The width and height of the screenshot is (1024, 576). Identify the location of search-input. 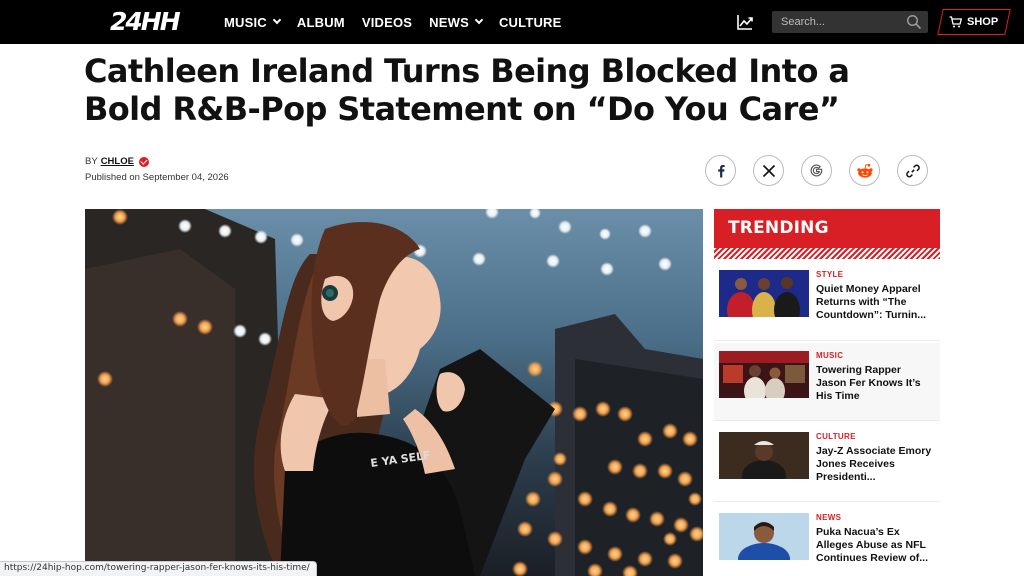
(836, 22).